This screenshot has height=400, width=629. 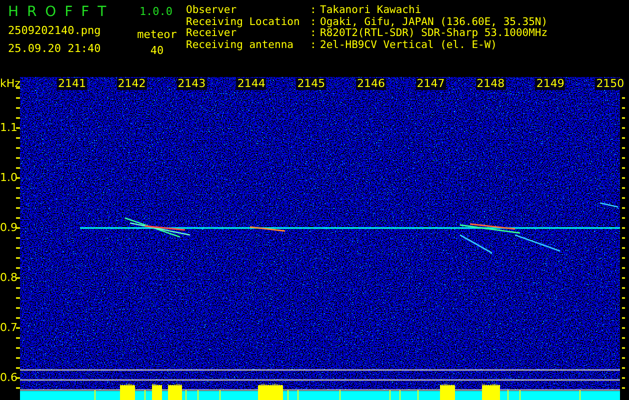 What do you see at coordinates (491, 84) in the screenshot?
I see `time-label: 2148` at bounding box center [491, 84].